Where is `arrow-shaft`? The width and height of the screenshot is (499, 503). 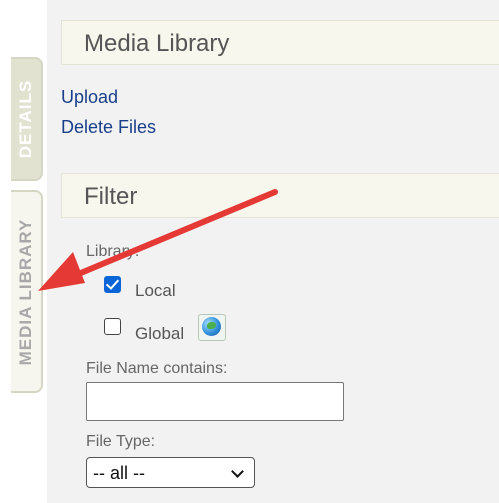 arrow-shaft is located at coordinates (163, 238).